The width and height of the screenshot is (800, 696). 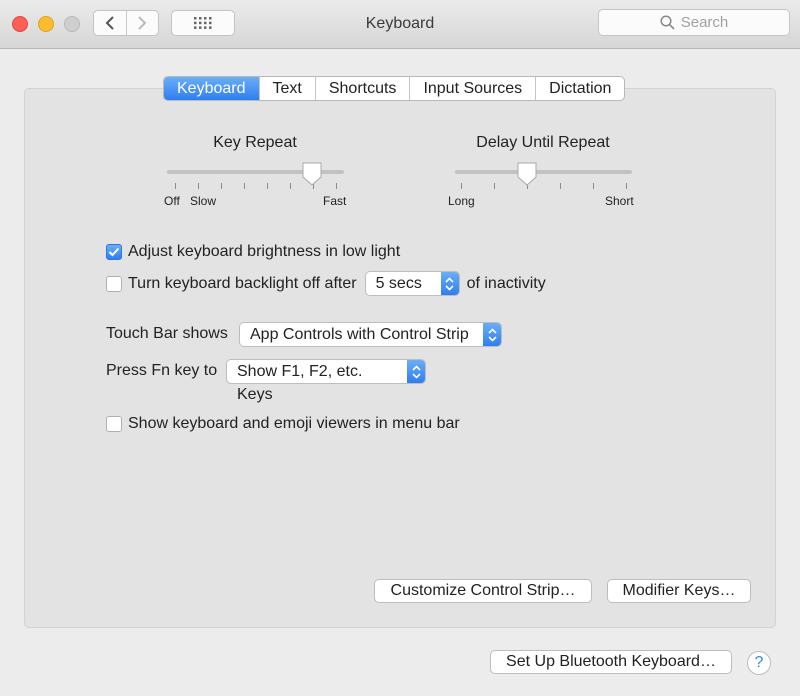 I want to click on show-all-button, so click(x=203, y=23).